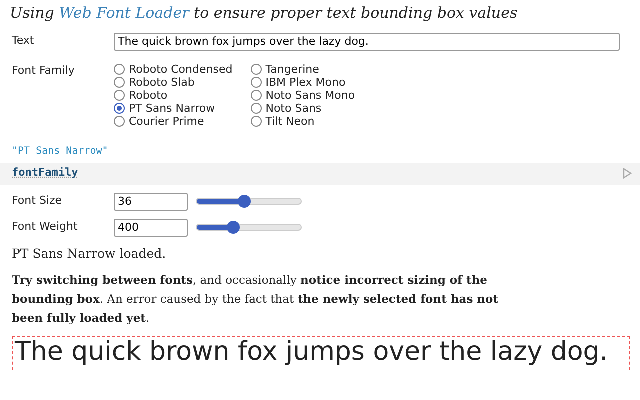 The width and height of the screenshot is (640, 400). What do you see at coordinates (45, 227) in the screenshot?
I see `field-label: Font Weight` at bounding box center [45, 227].